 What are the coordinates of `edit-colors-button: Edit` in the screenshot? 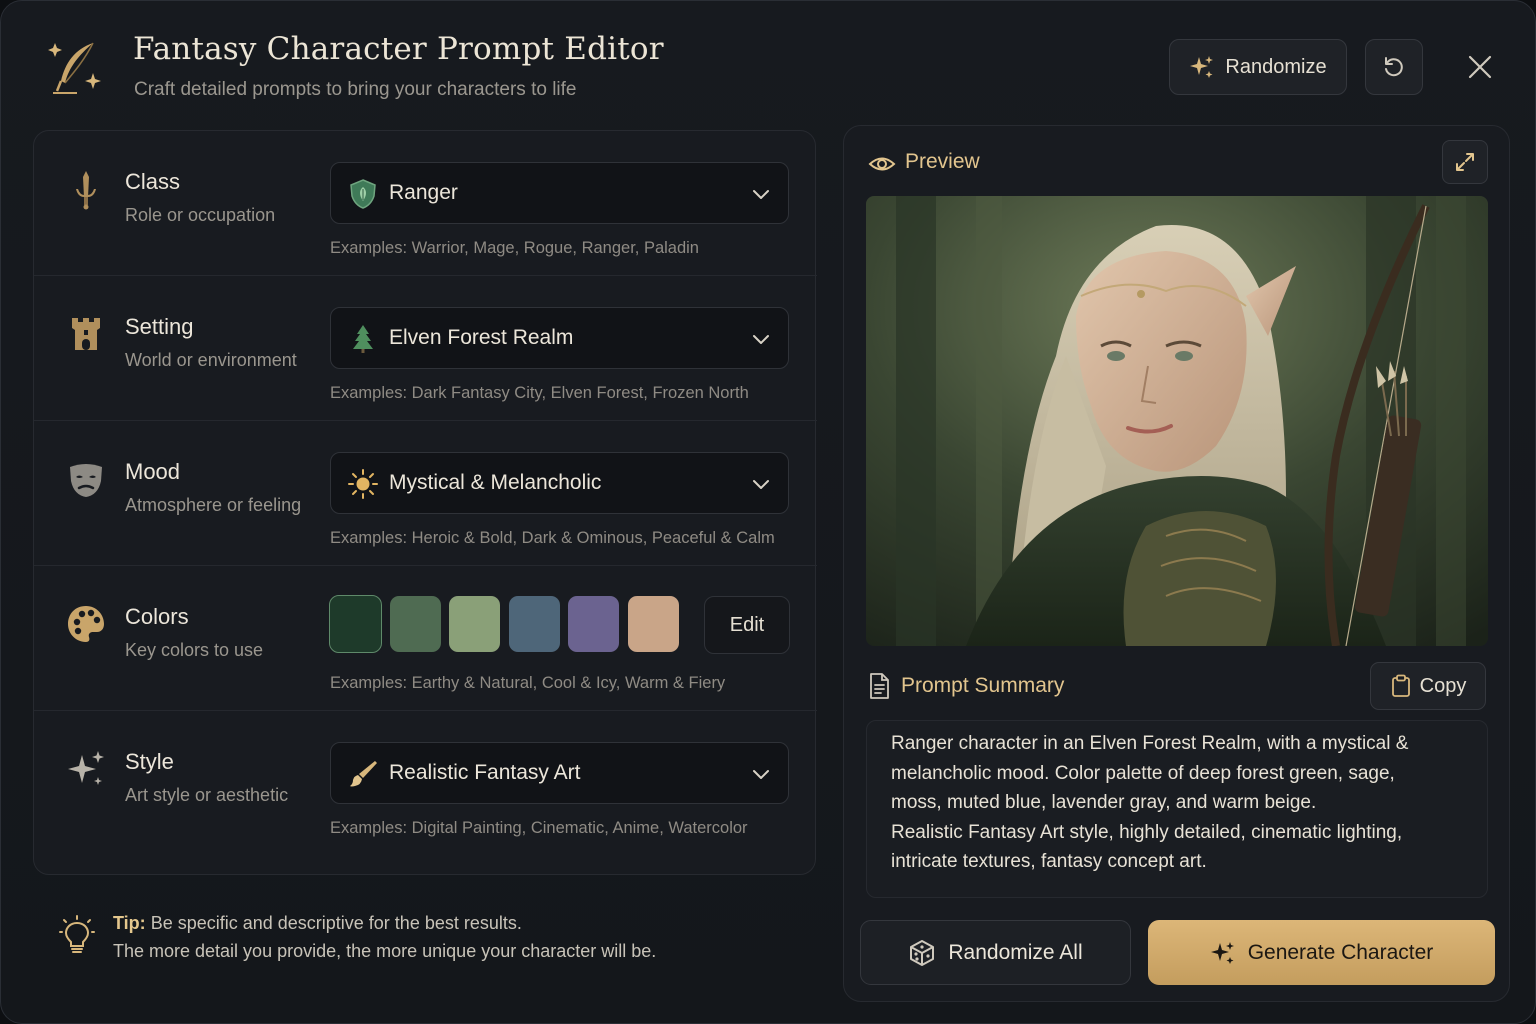 It's located at (747, 625).